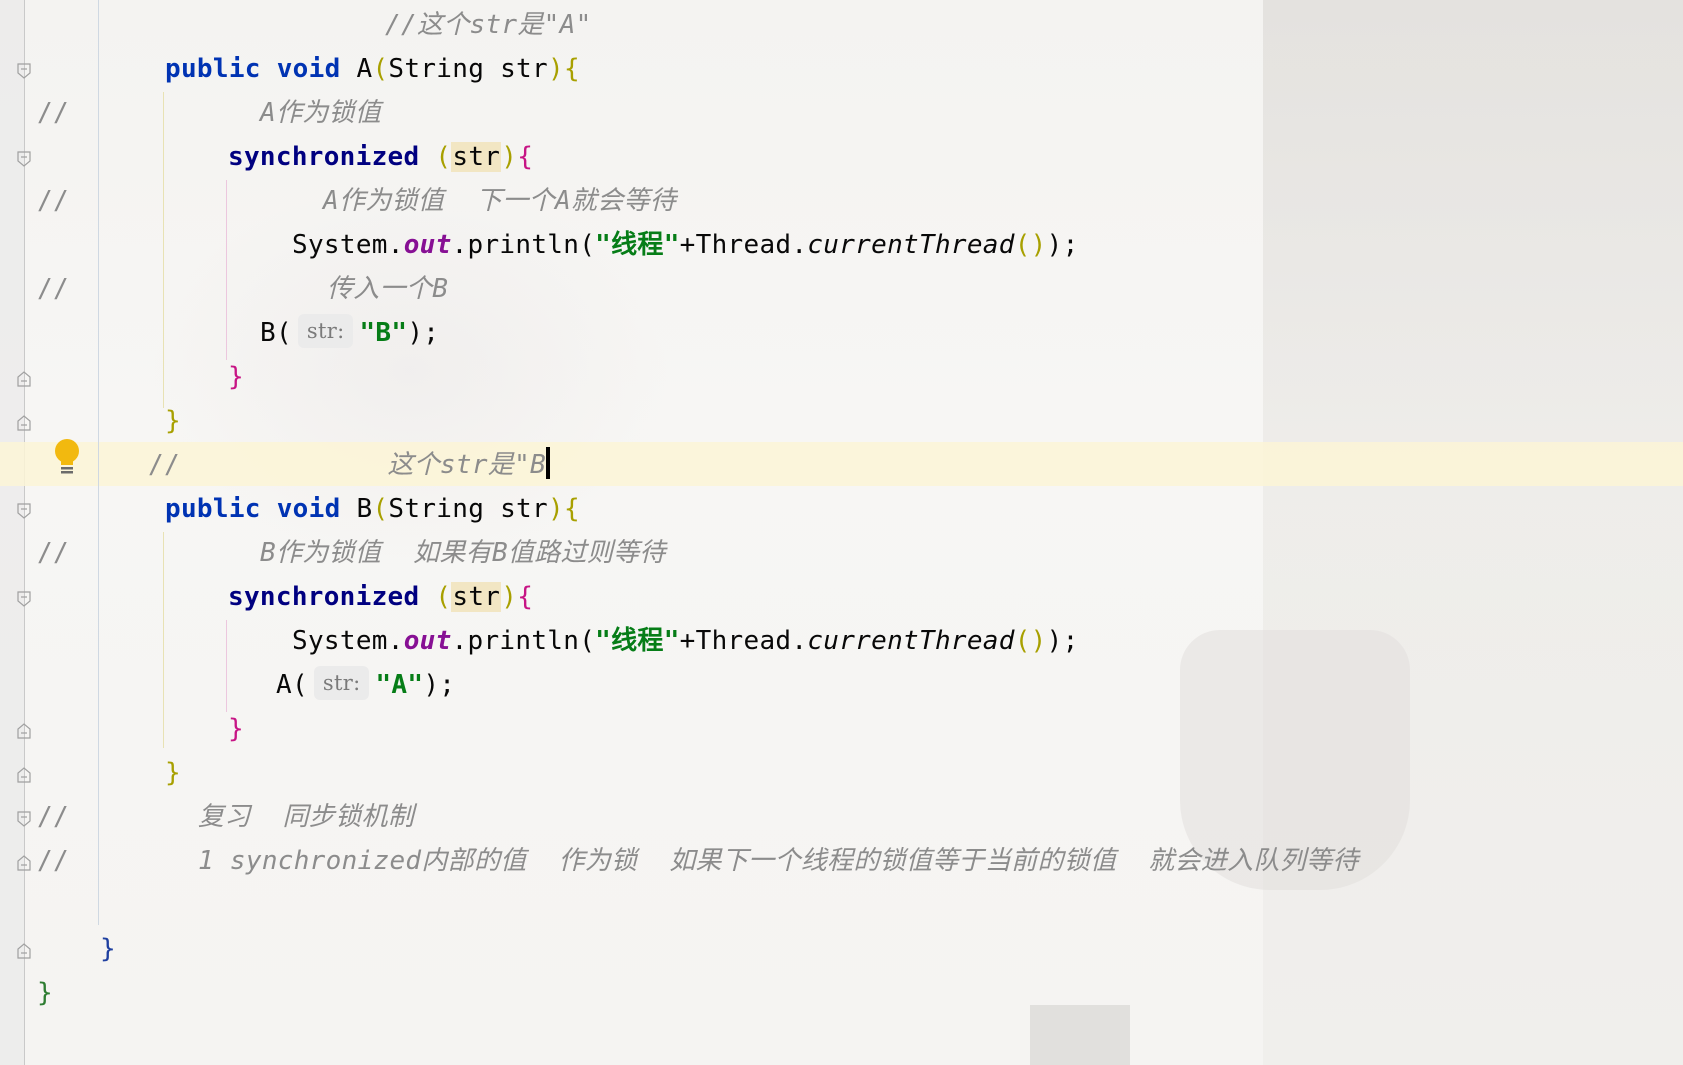 The image size is (1683, 1065). I want to click on text-caret, so click(548, 462).